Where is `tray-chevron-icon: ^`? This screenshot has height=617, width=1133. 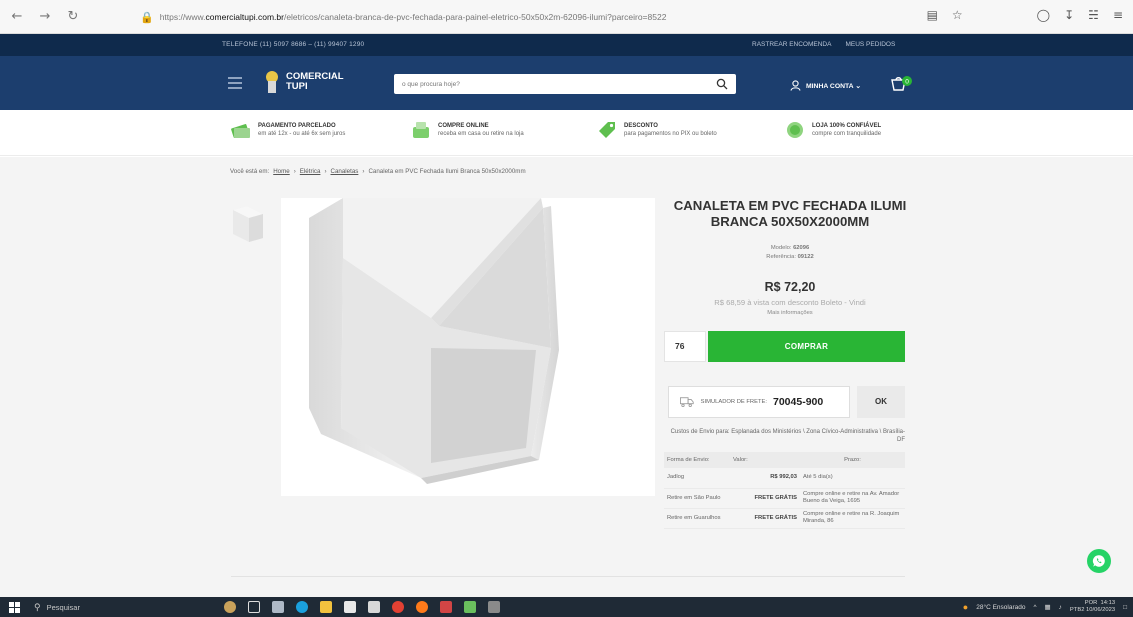
tray-chevron-icon: ^ is located at coordinates (1034, 607).